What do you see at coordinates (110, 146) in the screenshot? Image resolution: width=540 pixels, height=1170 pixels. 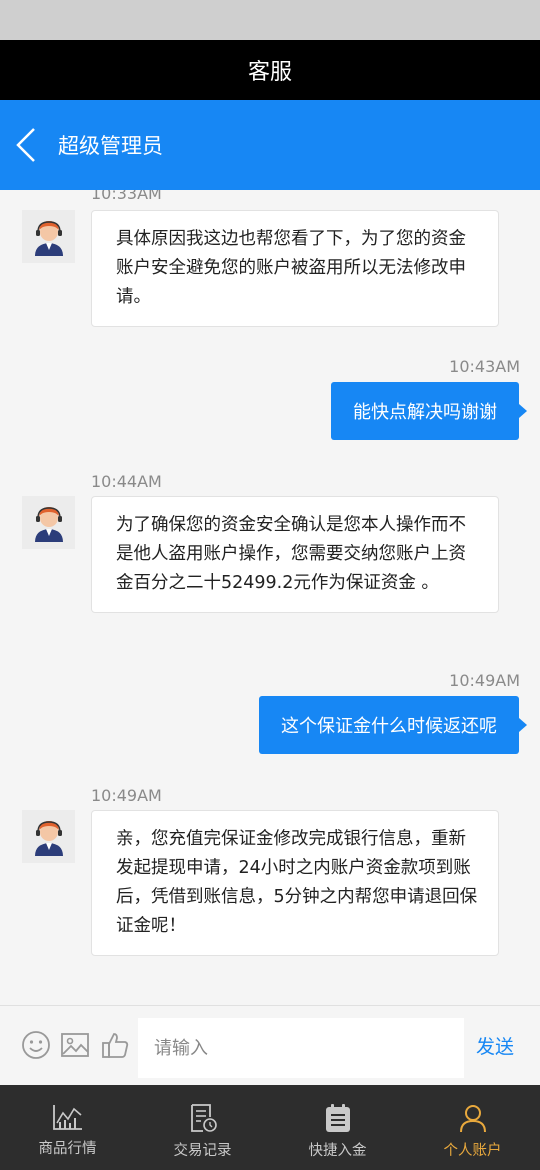 I see `chat-contact-name: 超级管理员` at bounding box center [110, 146].